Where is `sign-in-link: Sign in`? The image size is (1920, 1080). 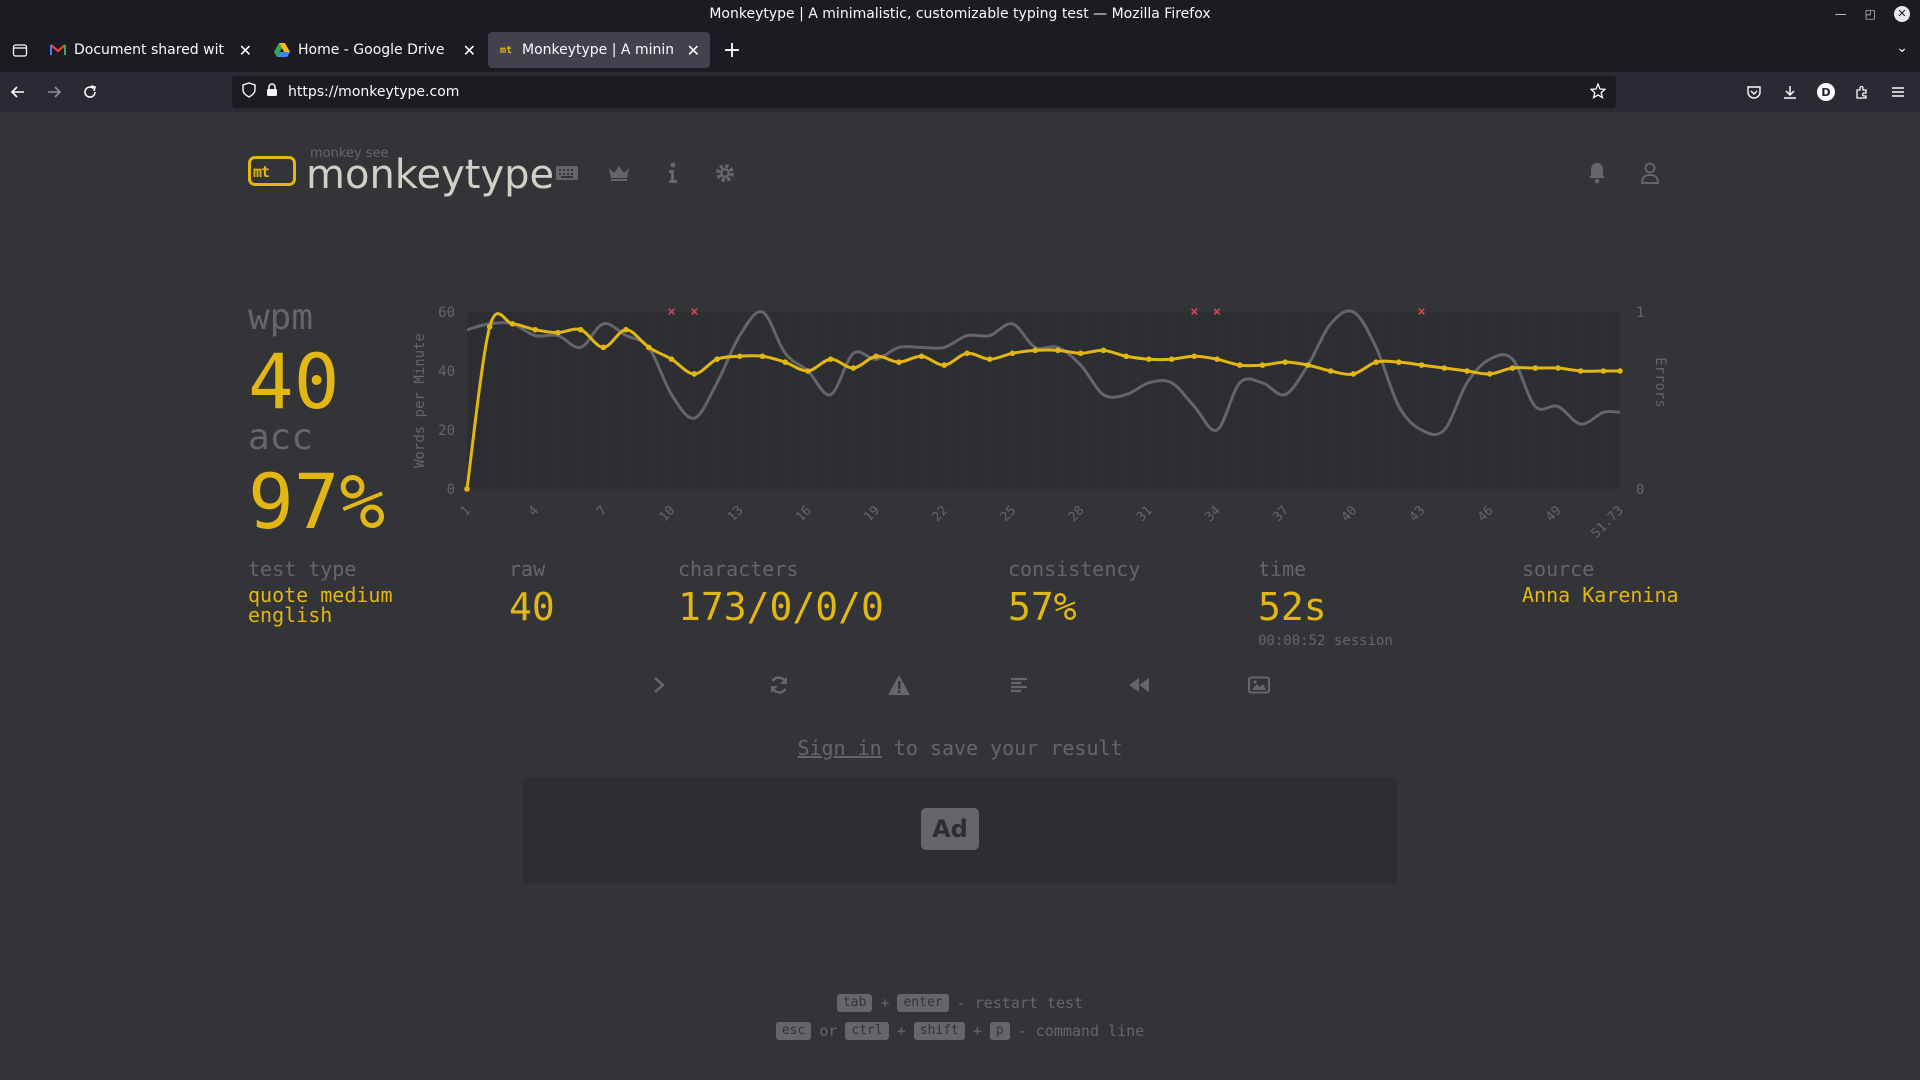
sign-in-link: Sign in is located at coordinates (839, 748).